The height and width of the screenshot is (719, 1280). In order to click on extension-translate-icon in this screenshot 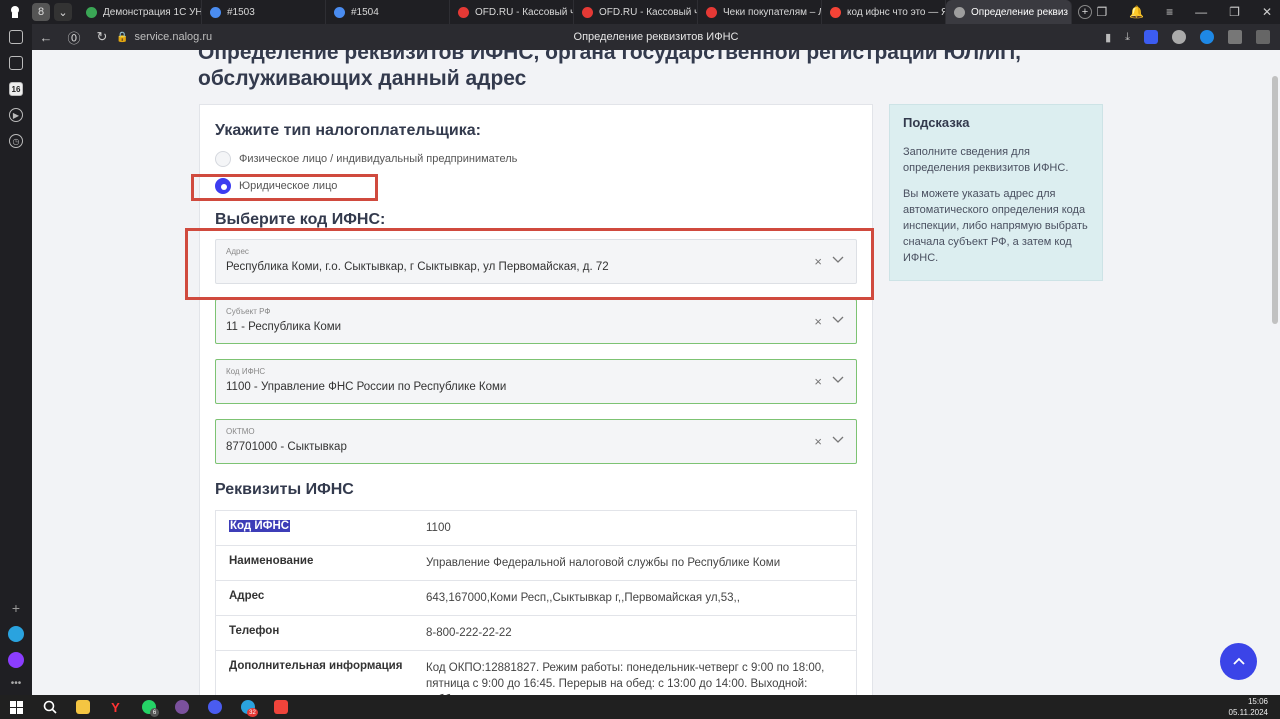, I will do `click(1235, 37)`.